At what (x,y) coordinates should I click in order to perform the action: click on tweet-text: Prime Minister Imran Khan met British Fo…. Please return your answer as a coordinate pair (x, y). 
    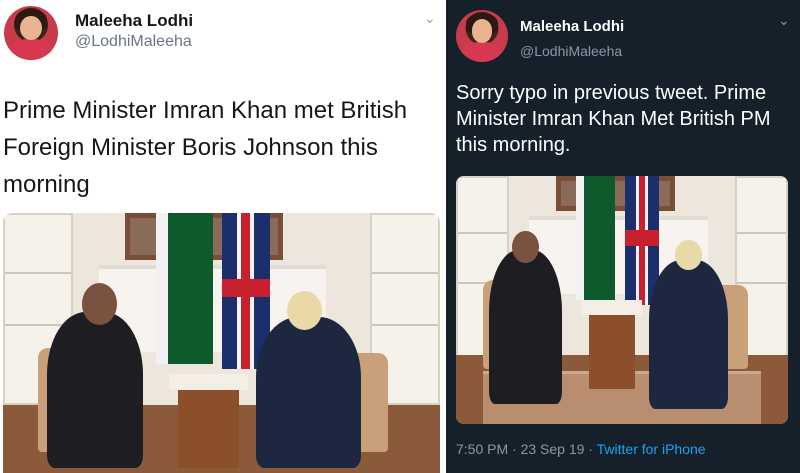
    Looking at the image, I should click on (205, 147).